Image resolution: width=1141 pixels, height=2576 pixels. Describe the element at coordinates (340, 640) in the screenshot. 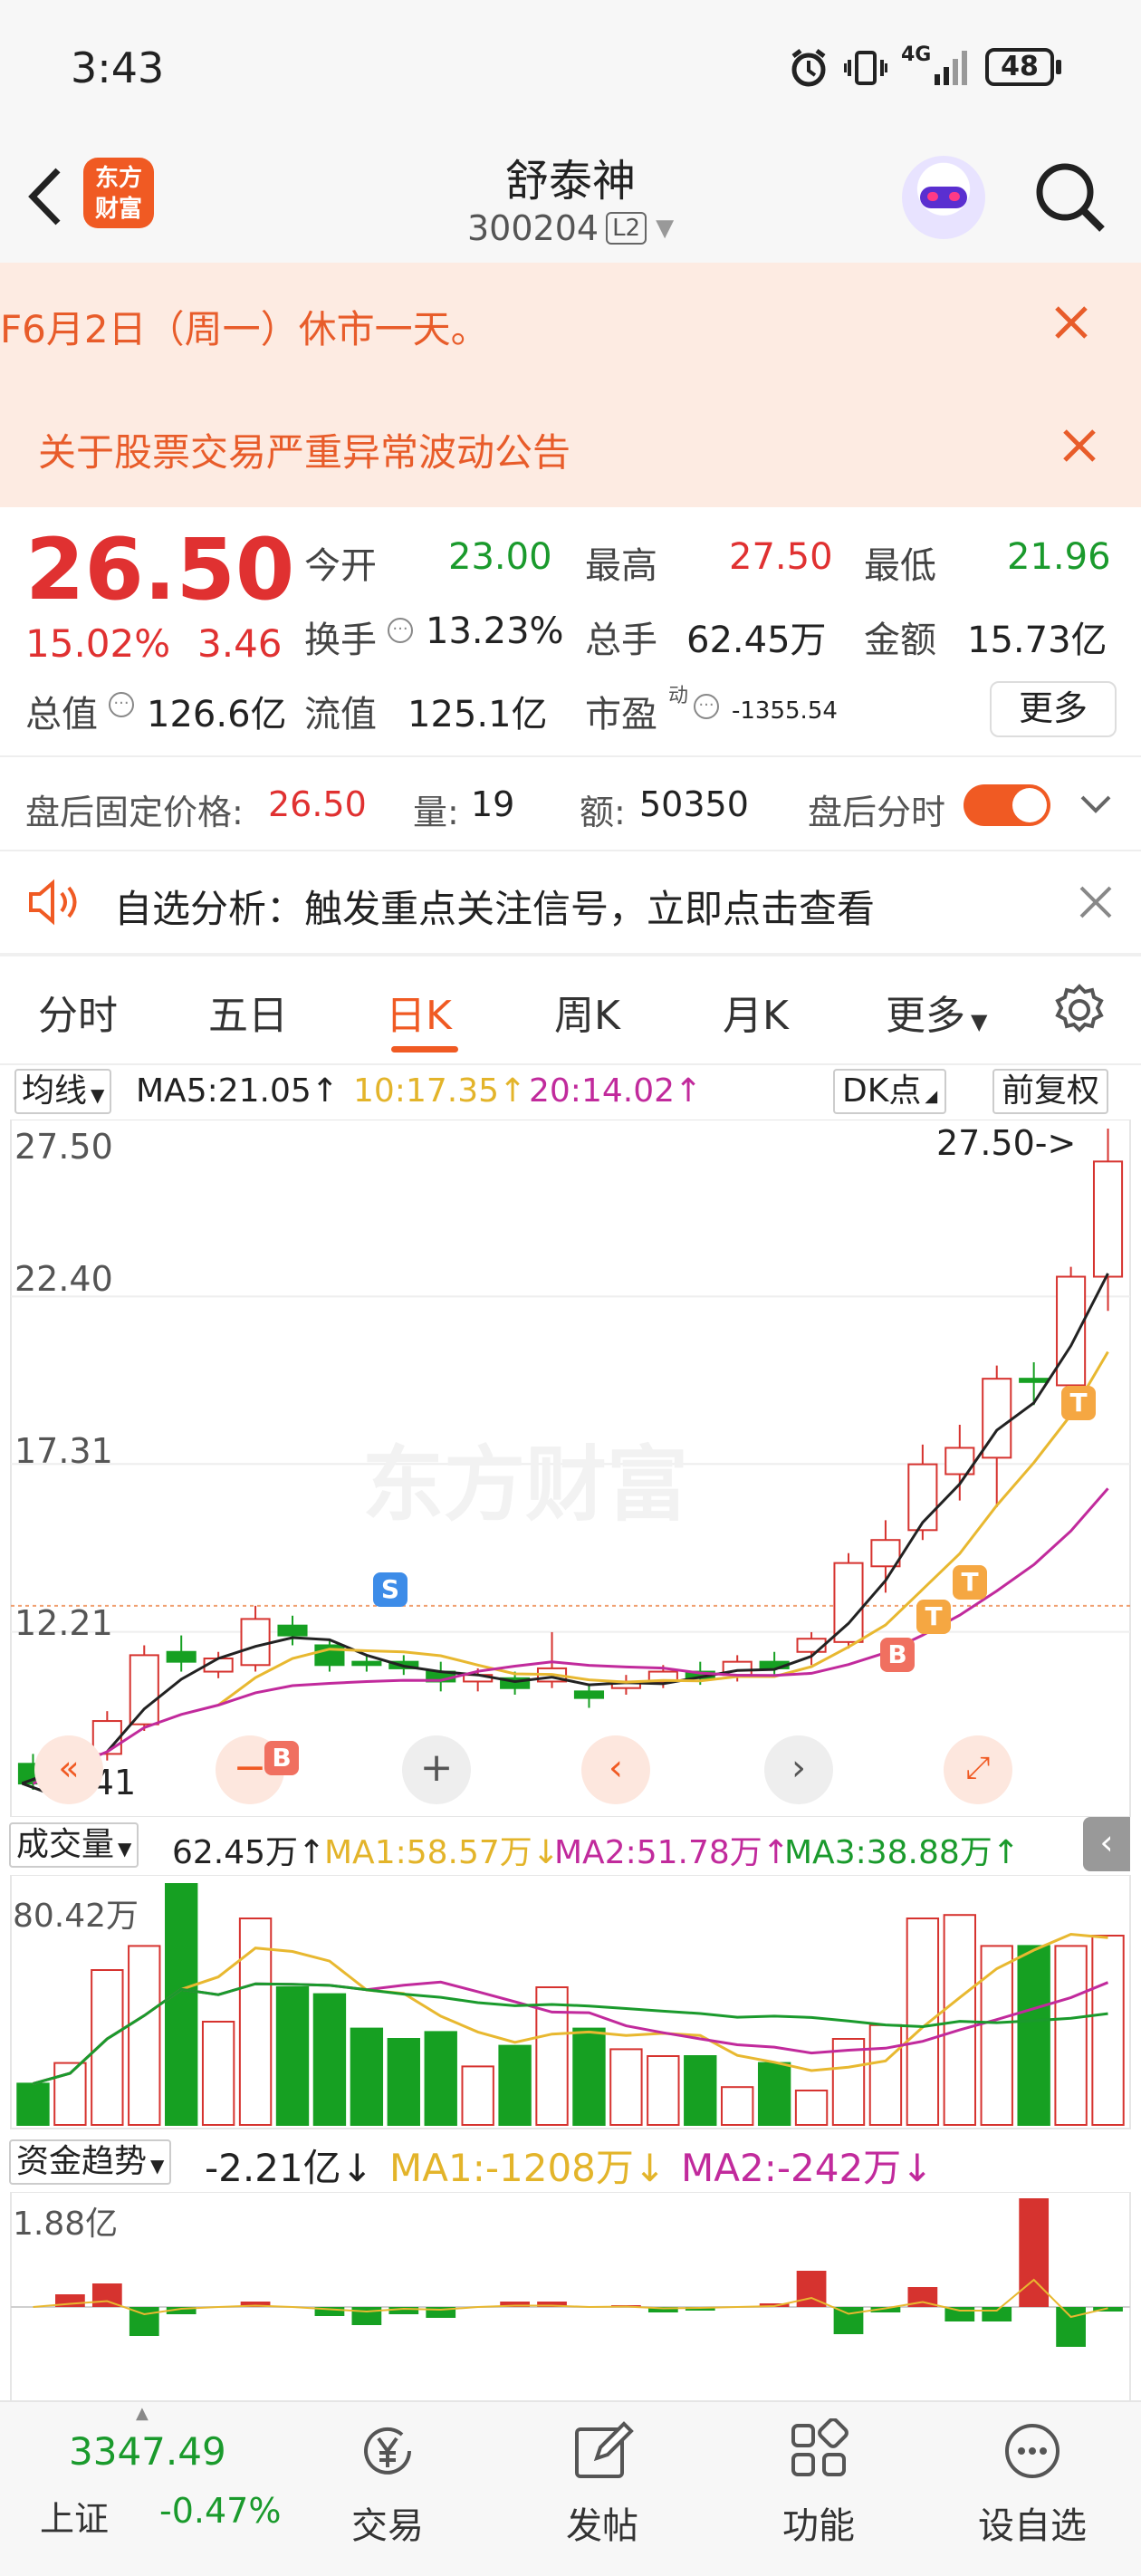

I see `turnover-label: 换手` at that location.